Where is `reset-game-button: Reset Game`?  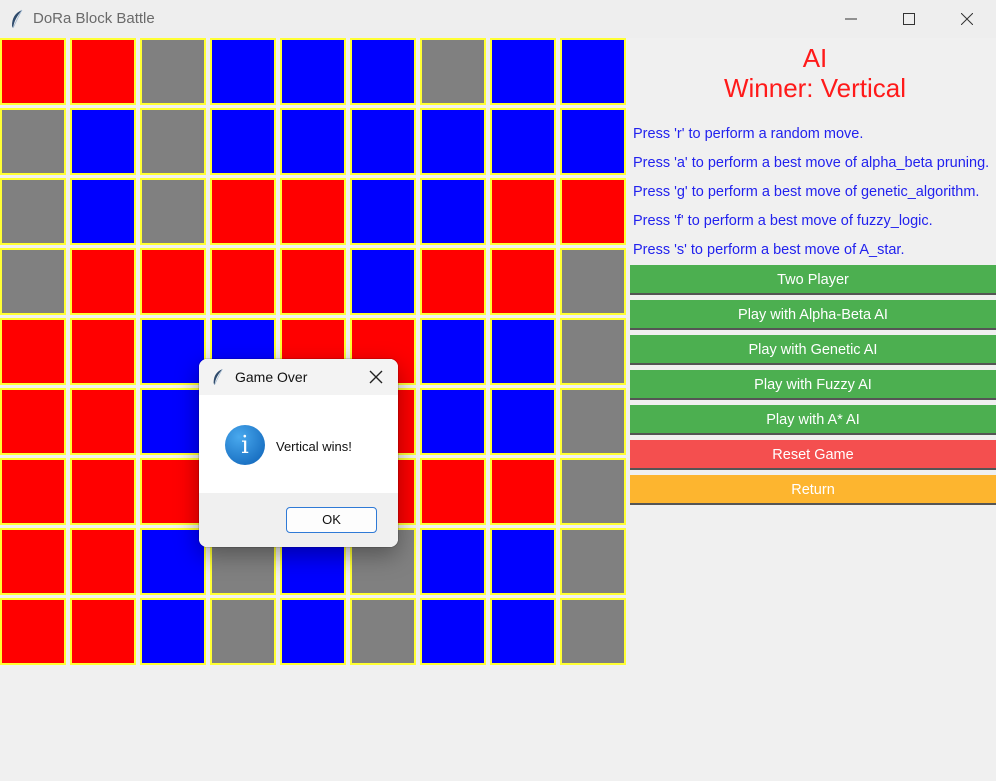
reset-game-button: Reset Game is located at coordinates (813, 455).